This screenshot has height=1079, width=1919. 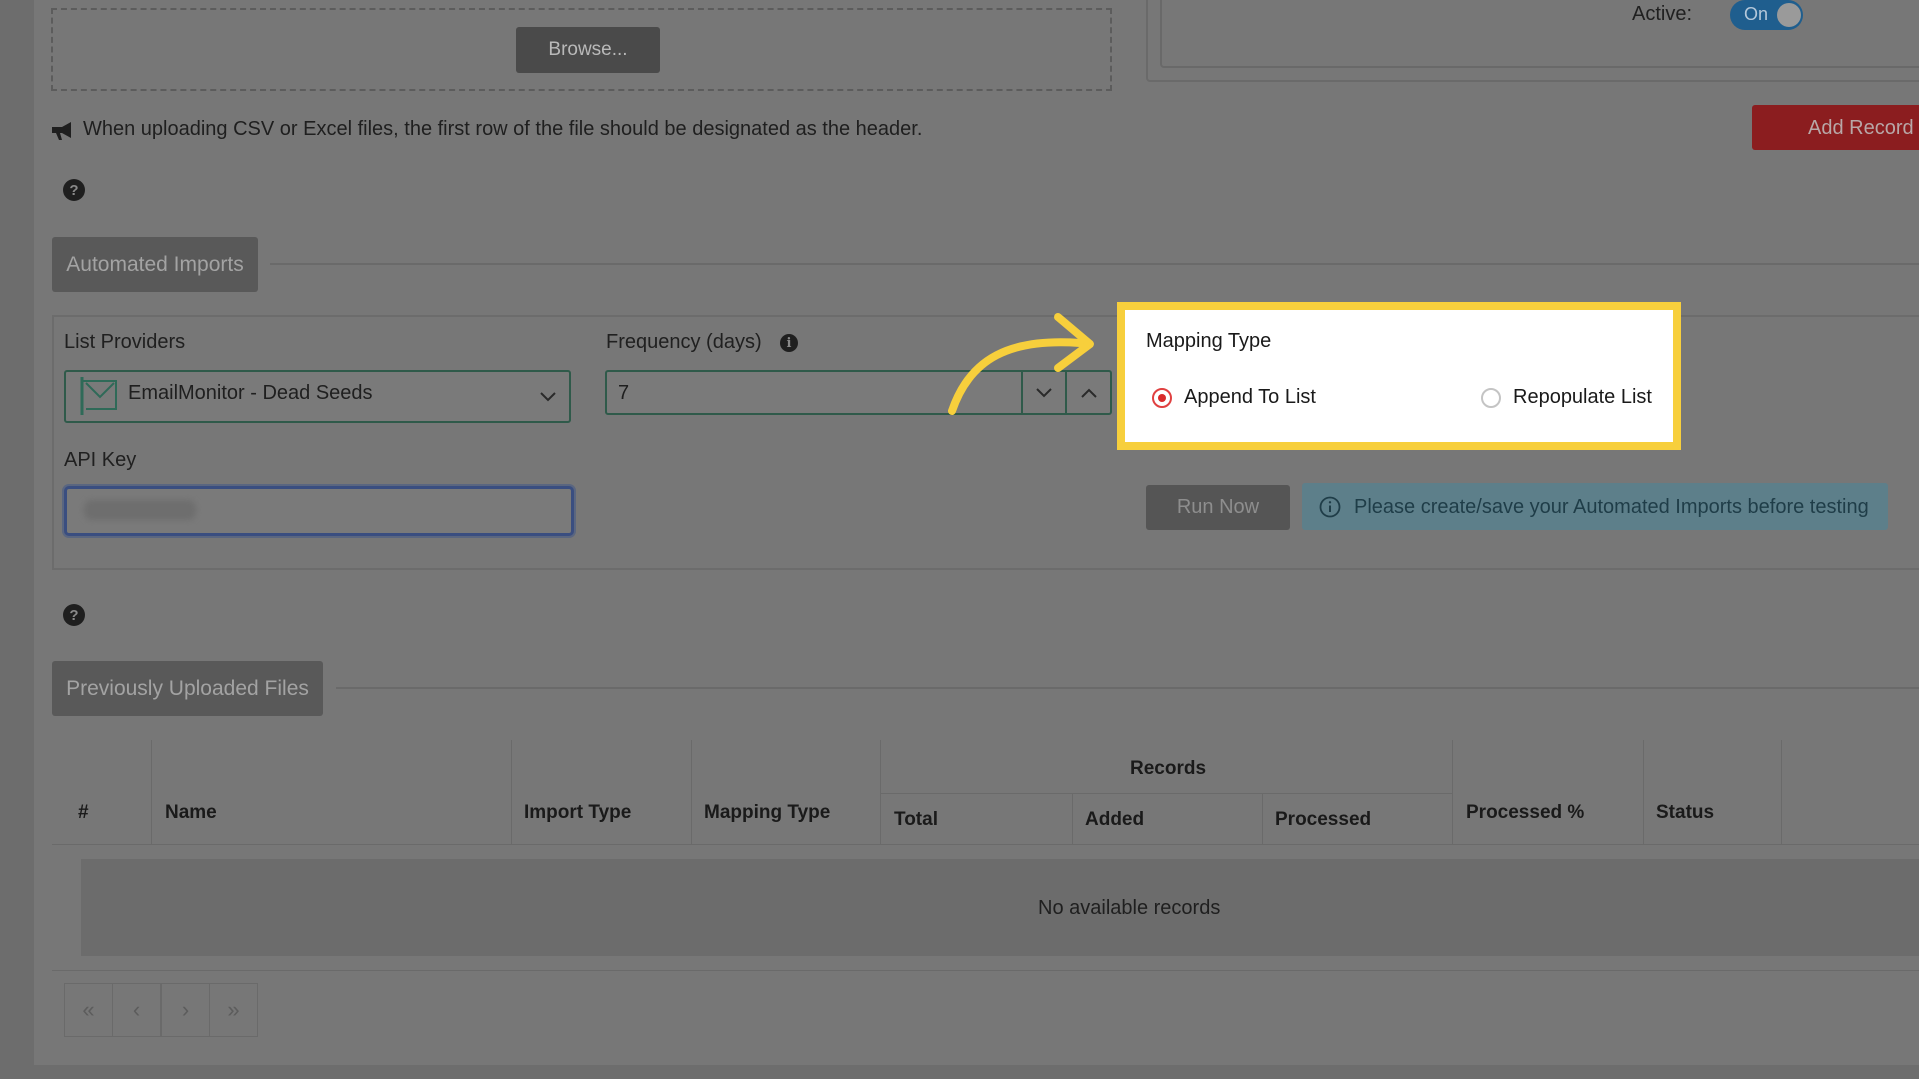 What do you see at coordinates (1323, 820) in the screenshot?
I see `col-processed: Processed` at bounding box center [1323, 820].